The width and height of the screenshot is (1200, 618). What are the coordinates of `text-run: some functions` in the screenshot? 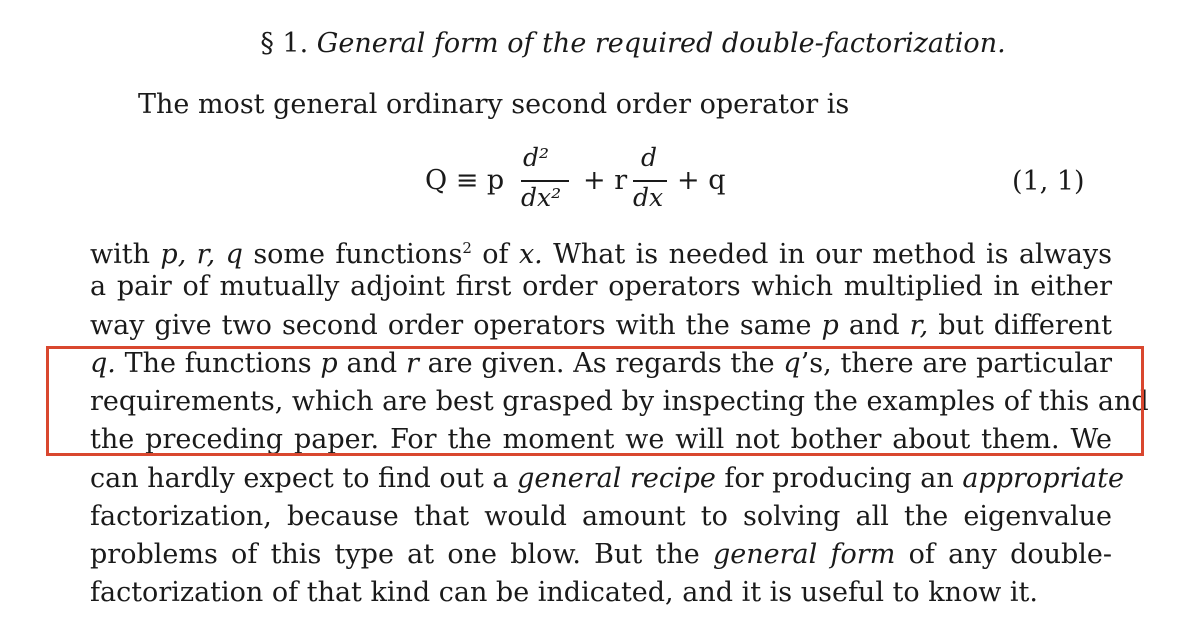 It's located at (352, 254).